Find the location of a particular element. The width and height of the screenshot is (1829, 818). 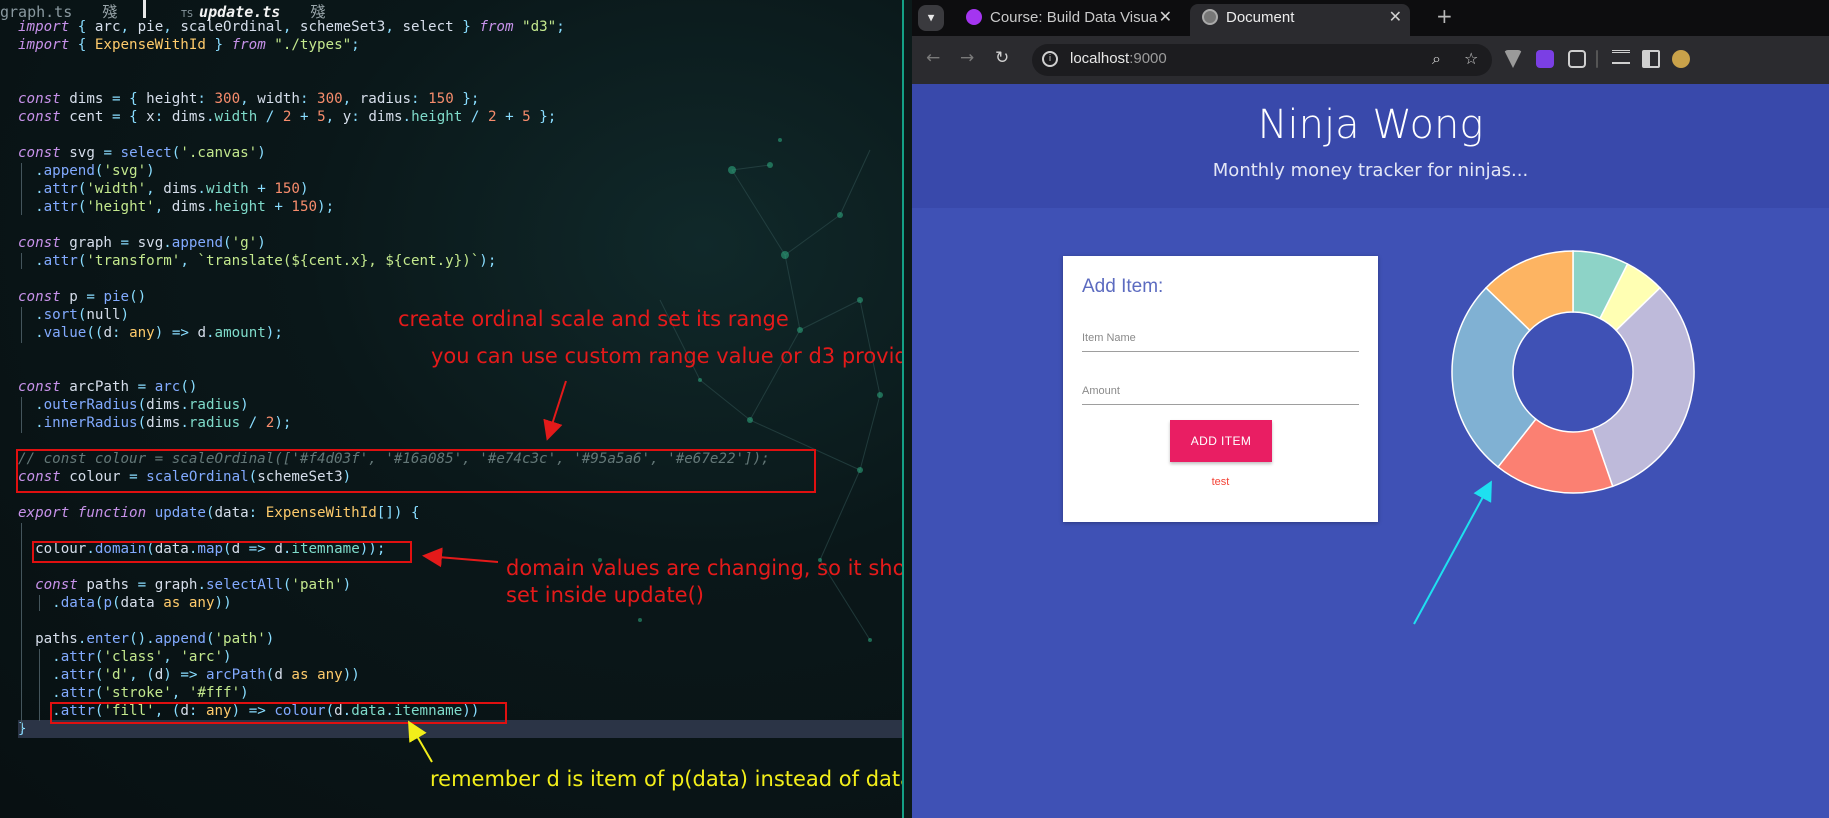

code-line: .attr('class', 'arc') is located at coordinates (460, 657).